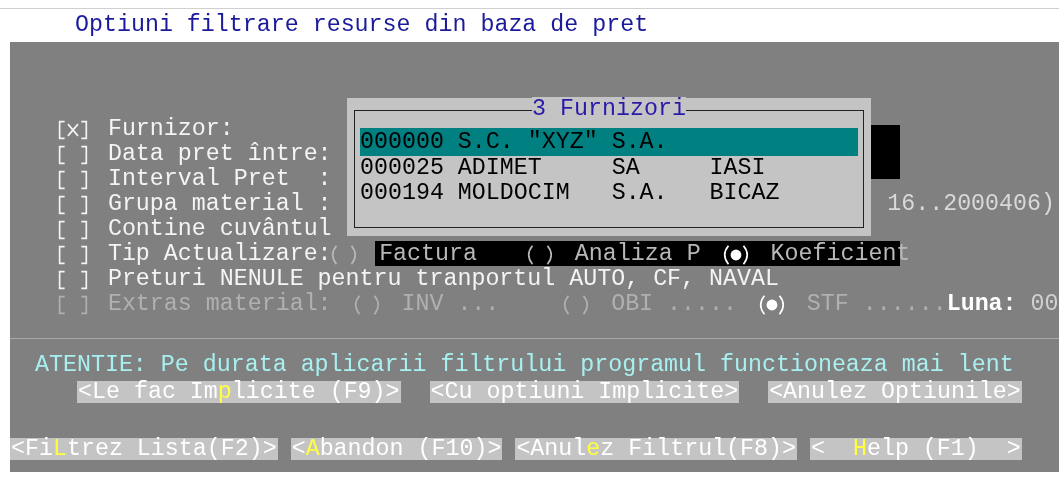 This screenshot has width=1059, height=489. What do you see at coordinates (170, 129) in the screenshot?
I see `option-label: Furnizor:` at bounding box center [170, 129].